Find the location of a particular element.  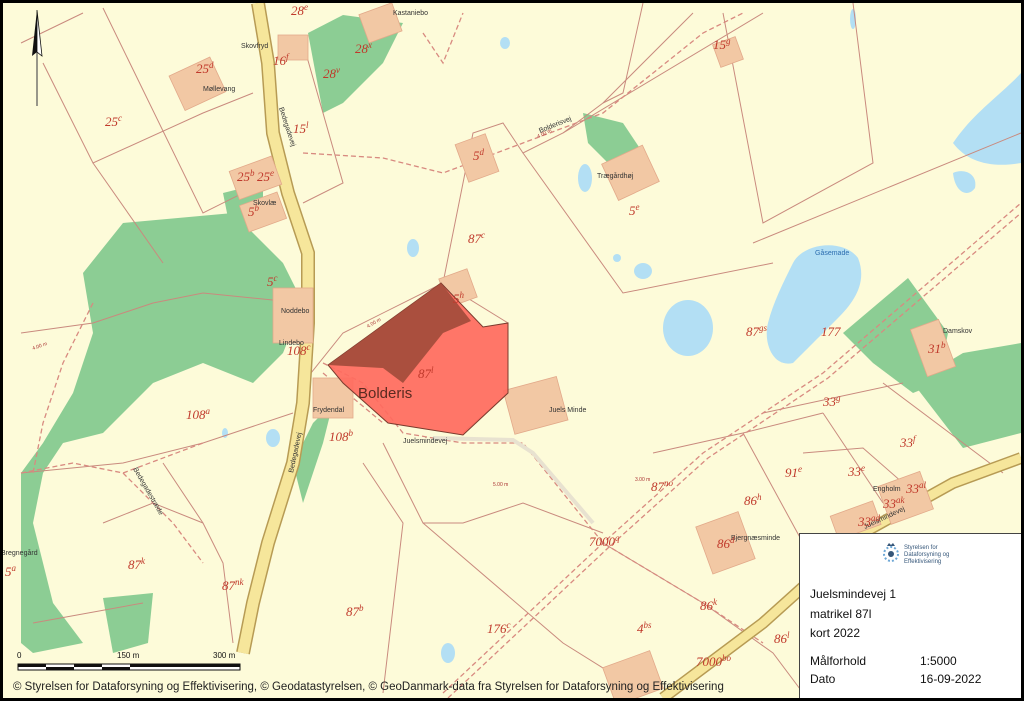

distance-label: 3.00 m is located at coordinates (642, 480).